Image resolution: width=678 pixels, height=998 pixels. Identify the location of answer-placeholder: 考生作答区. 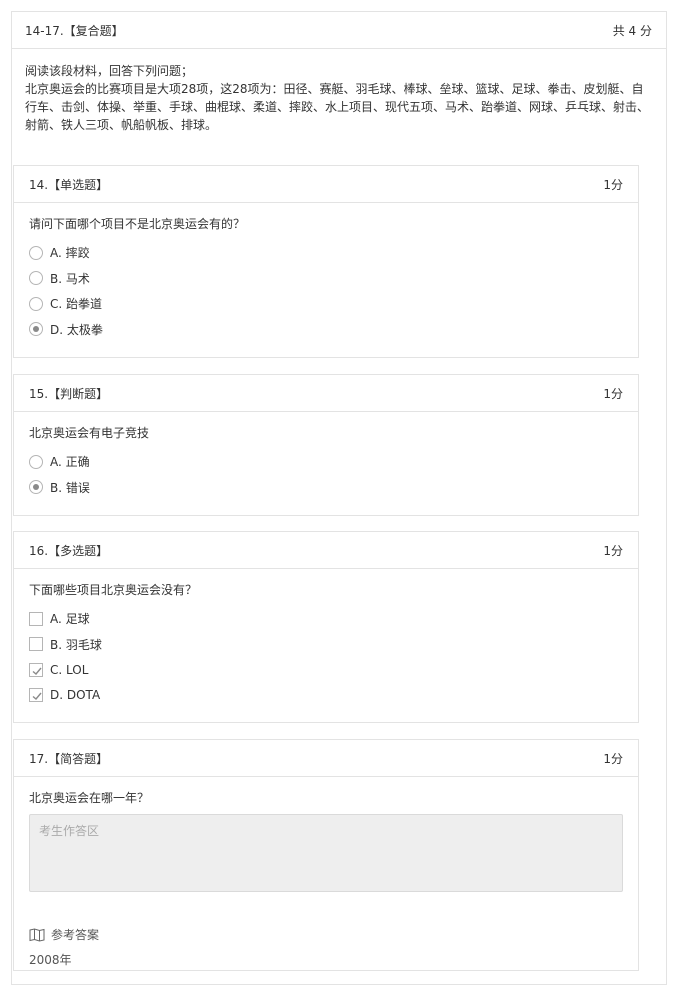
(69, 831).